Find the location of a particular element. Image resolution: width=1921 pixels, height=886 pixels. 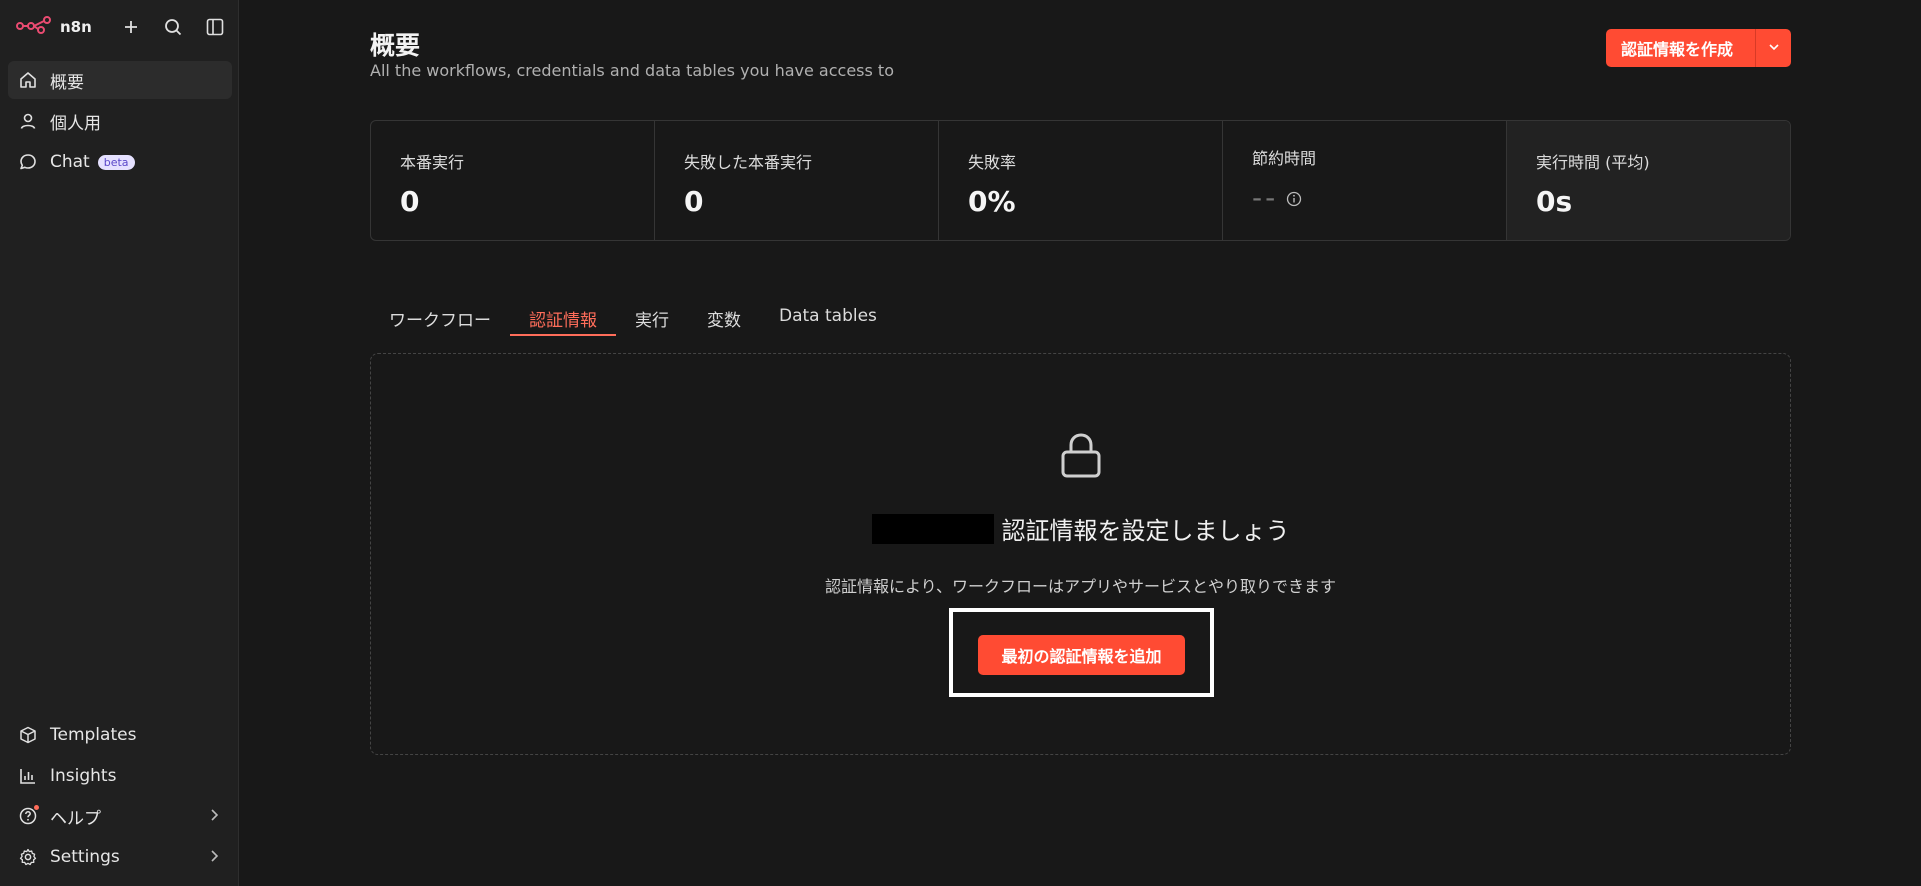

beta-badge: beta is located at coordinates (116, 162).